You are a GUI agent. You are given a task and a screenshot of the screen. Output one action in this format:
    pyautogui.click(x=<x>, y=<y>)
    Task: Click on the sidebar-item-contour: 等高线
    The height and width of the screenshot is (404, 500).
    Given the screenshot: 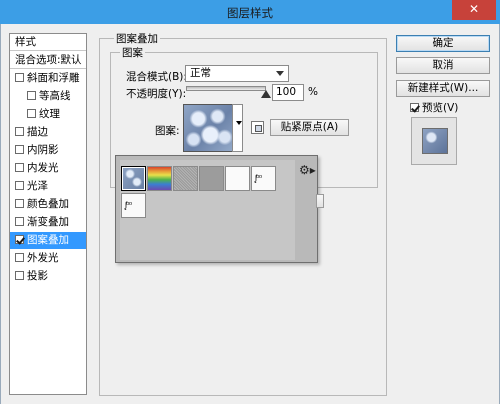 What is the action you would take?
    pyautogui.click(x=48, y=96)
    